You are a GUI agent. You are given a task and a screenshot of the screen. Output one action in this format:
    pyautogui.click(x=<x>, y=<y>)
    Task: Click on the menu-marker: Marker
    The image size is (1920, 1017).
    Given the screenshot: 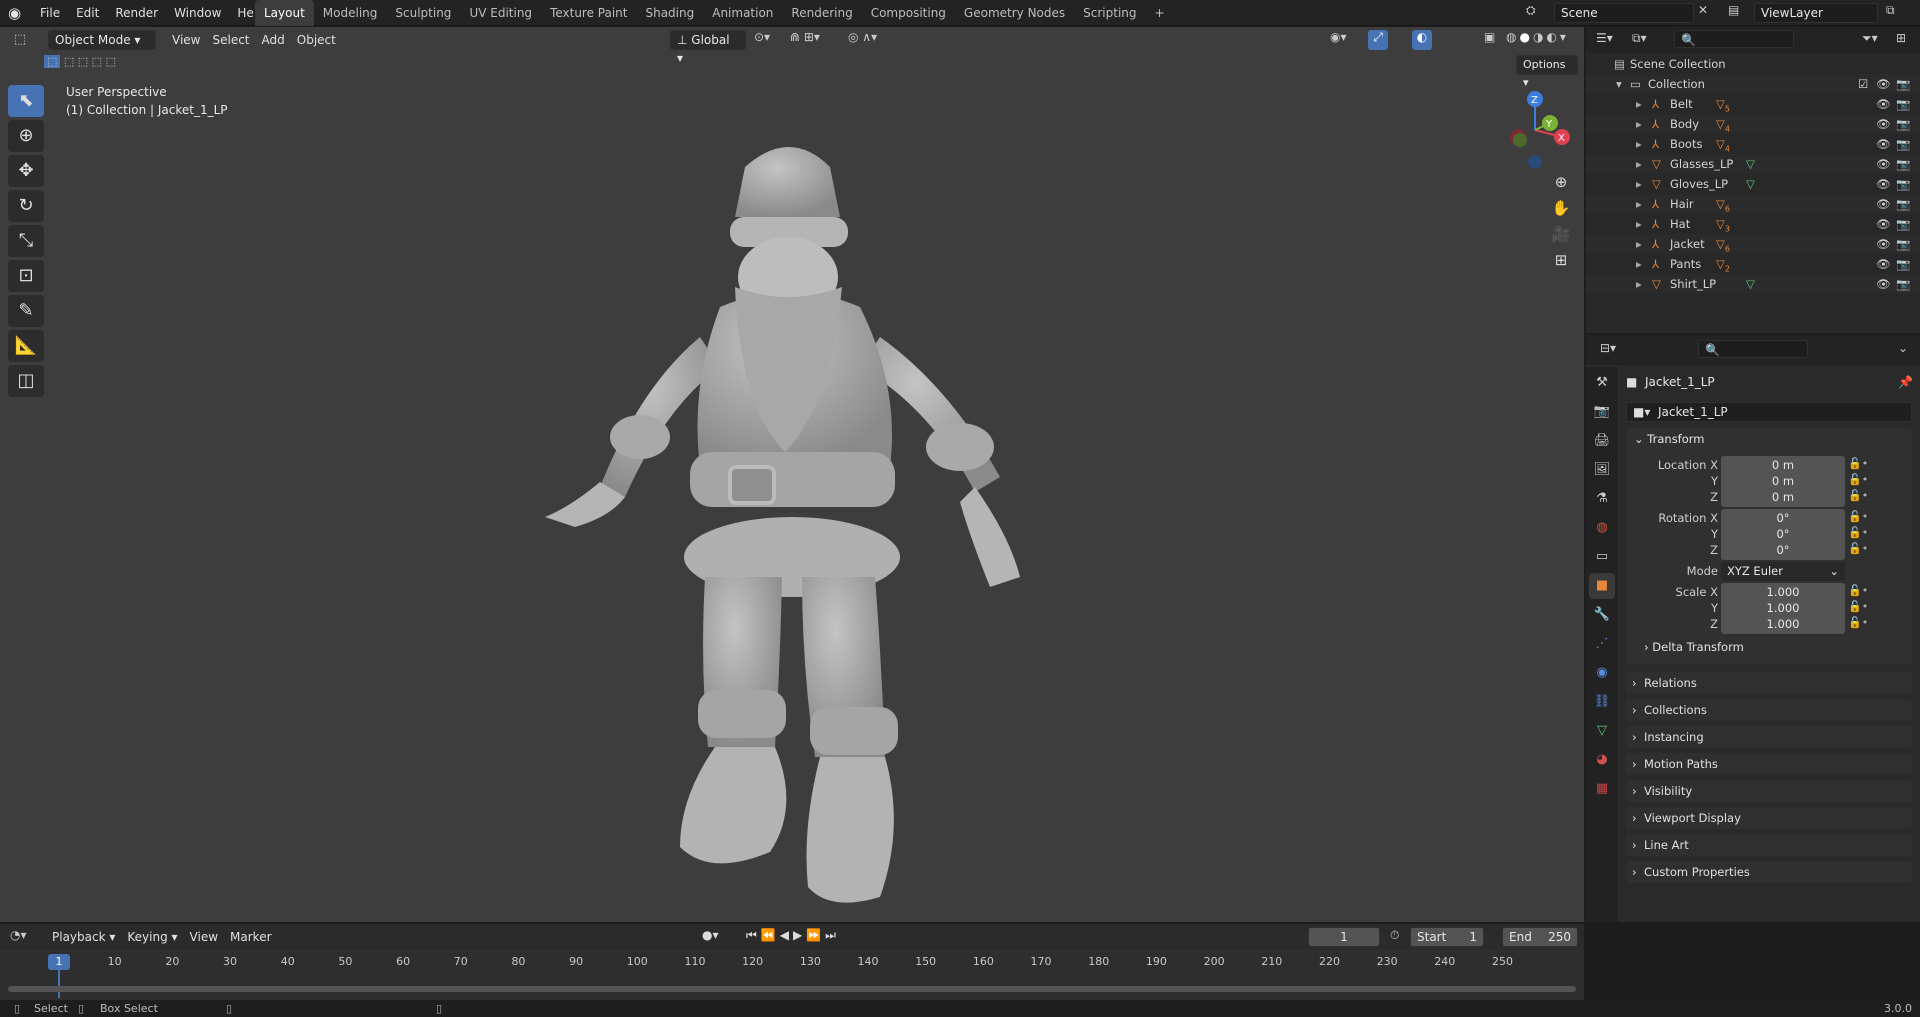 What is the action you would take?
    pyautogui.click(x=250, y=937)
    